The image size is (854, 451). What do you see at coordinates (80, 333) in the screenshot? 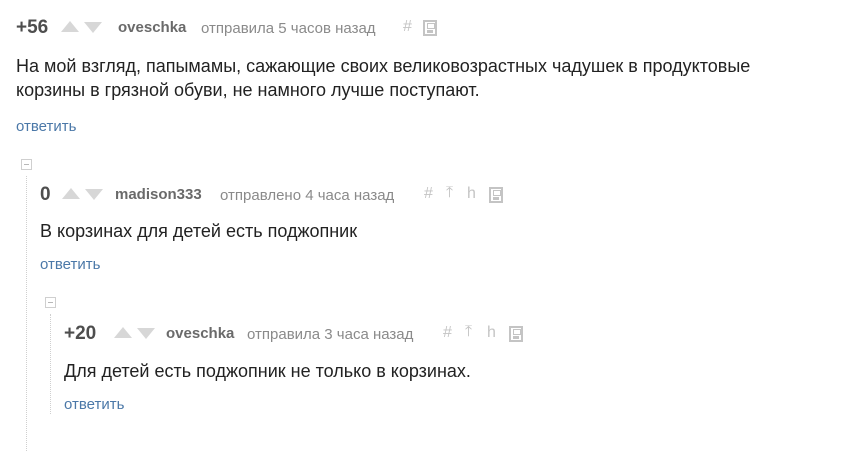
I see `comment-rating: +20` at bounding box center [80, 333].